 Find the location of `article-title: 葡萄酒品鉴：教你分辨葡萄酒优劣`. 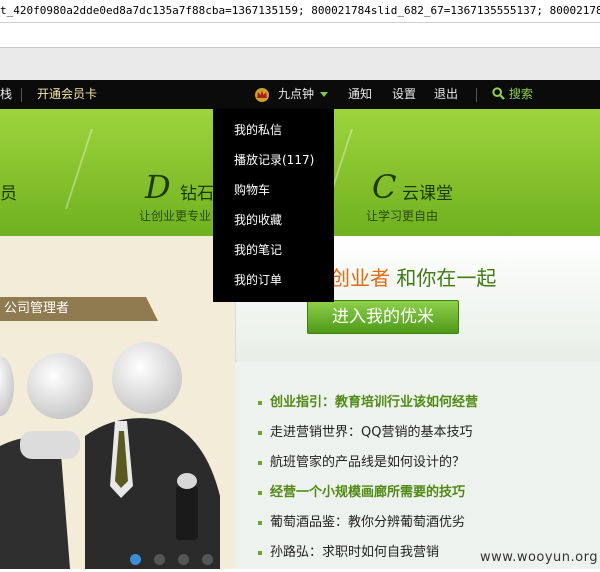

article-title: 葡萄酒品鉴：教你分辨葡萄酒优劣 is located at coordinates (368, 522).